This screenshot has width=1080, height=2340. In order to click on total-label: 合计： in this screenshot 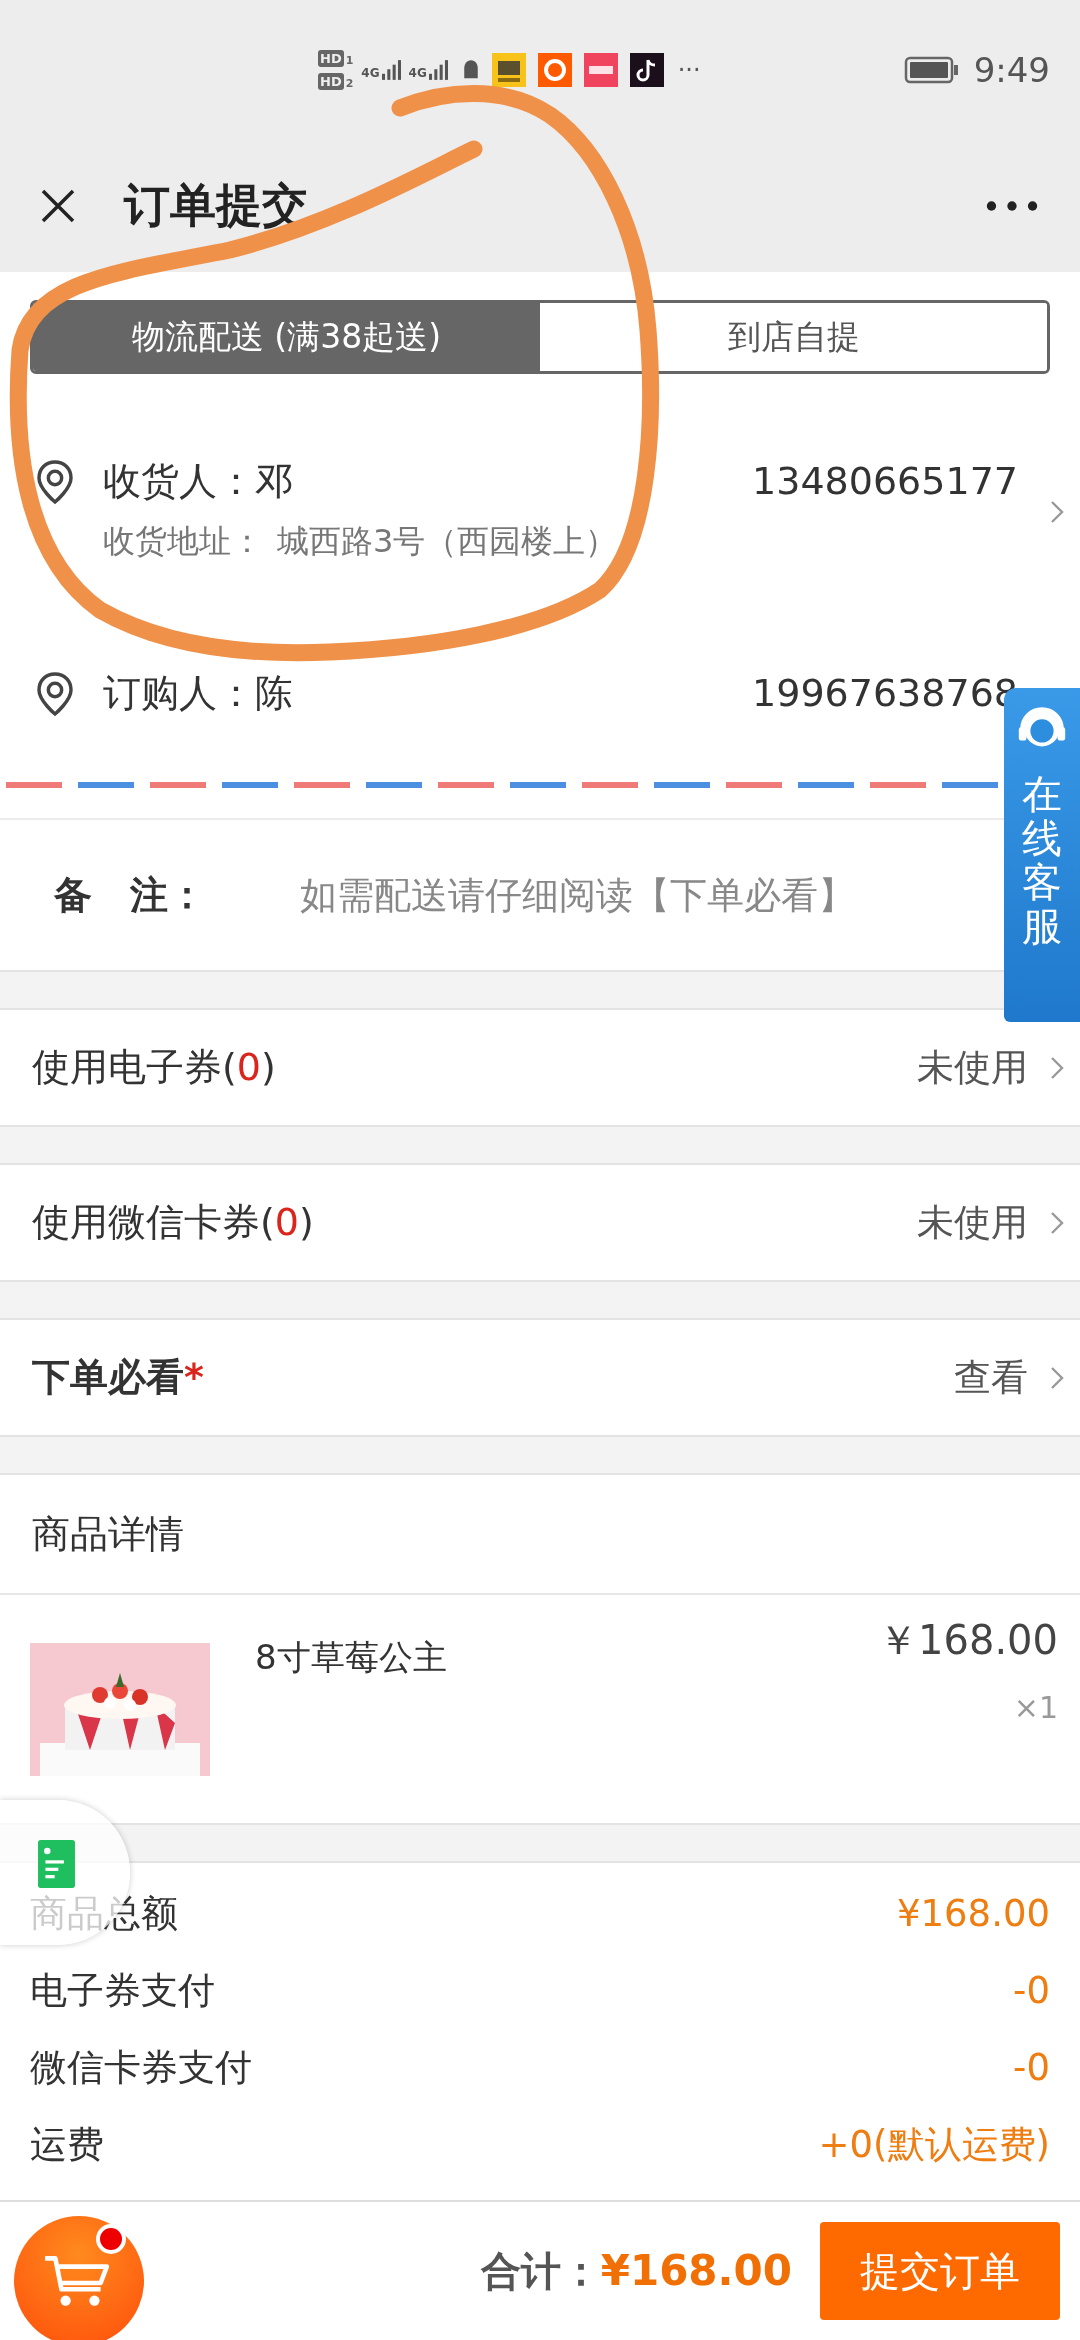, I will do `click(540, 2271)`.